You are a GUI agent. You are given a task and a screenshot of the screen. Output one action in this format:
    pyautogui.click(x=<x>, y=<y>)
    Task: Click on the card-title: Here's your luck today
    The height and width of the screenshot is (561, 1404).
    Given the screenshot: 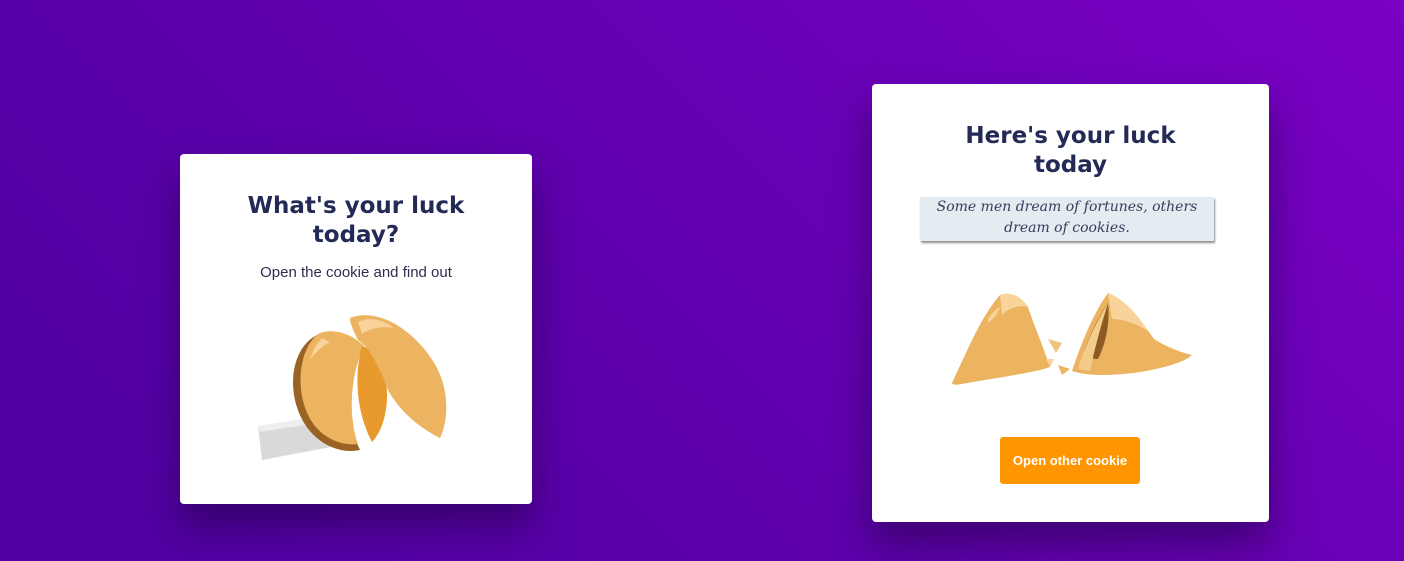 What is the action you would take?
    pyautogui.click(x=1070, y=150)
    